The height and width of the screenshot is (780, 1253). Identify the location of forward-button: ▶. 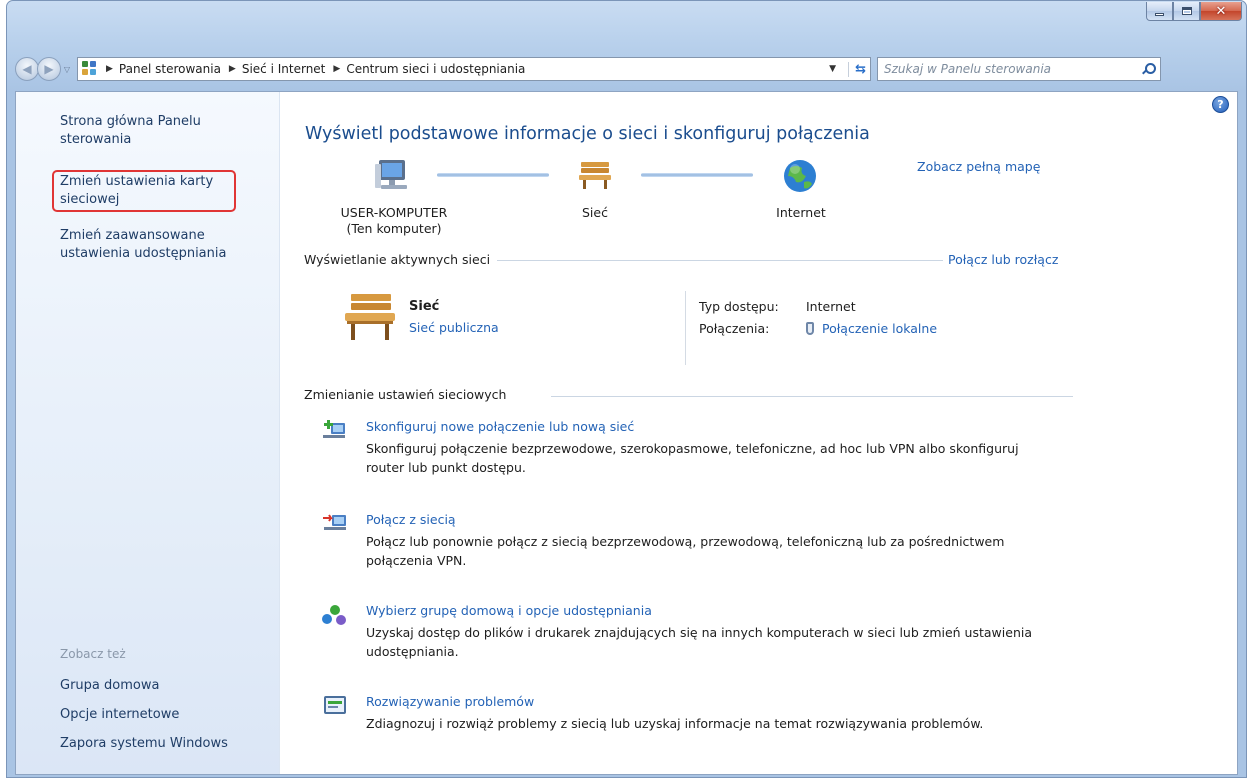
(49, 69).